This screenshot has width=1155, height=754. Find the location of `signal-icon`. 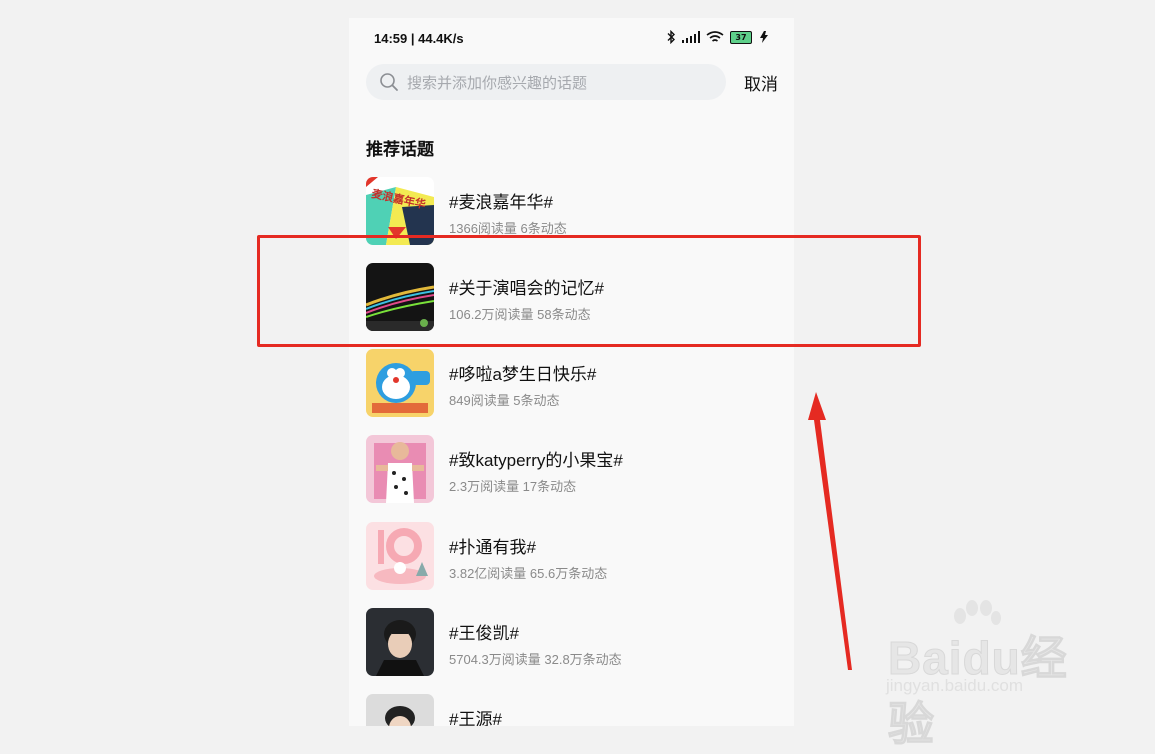

signal-icon is located at coordinates (691, 37).